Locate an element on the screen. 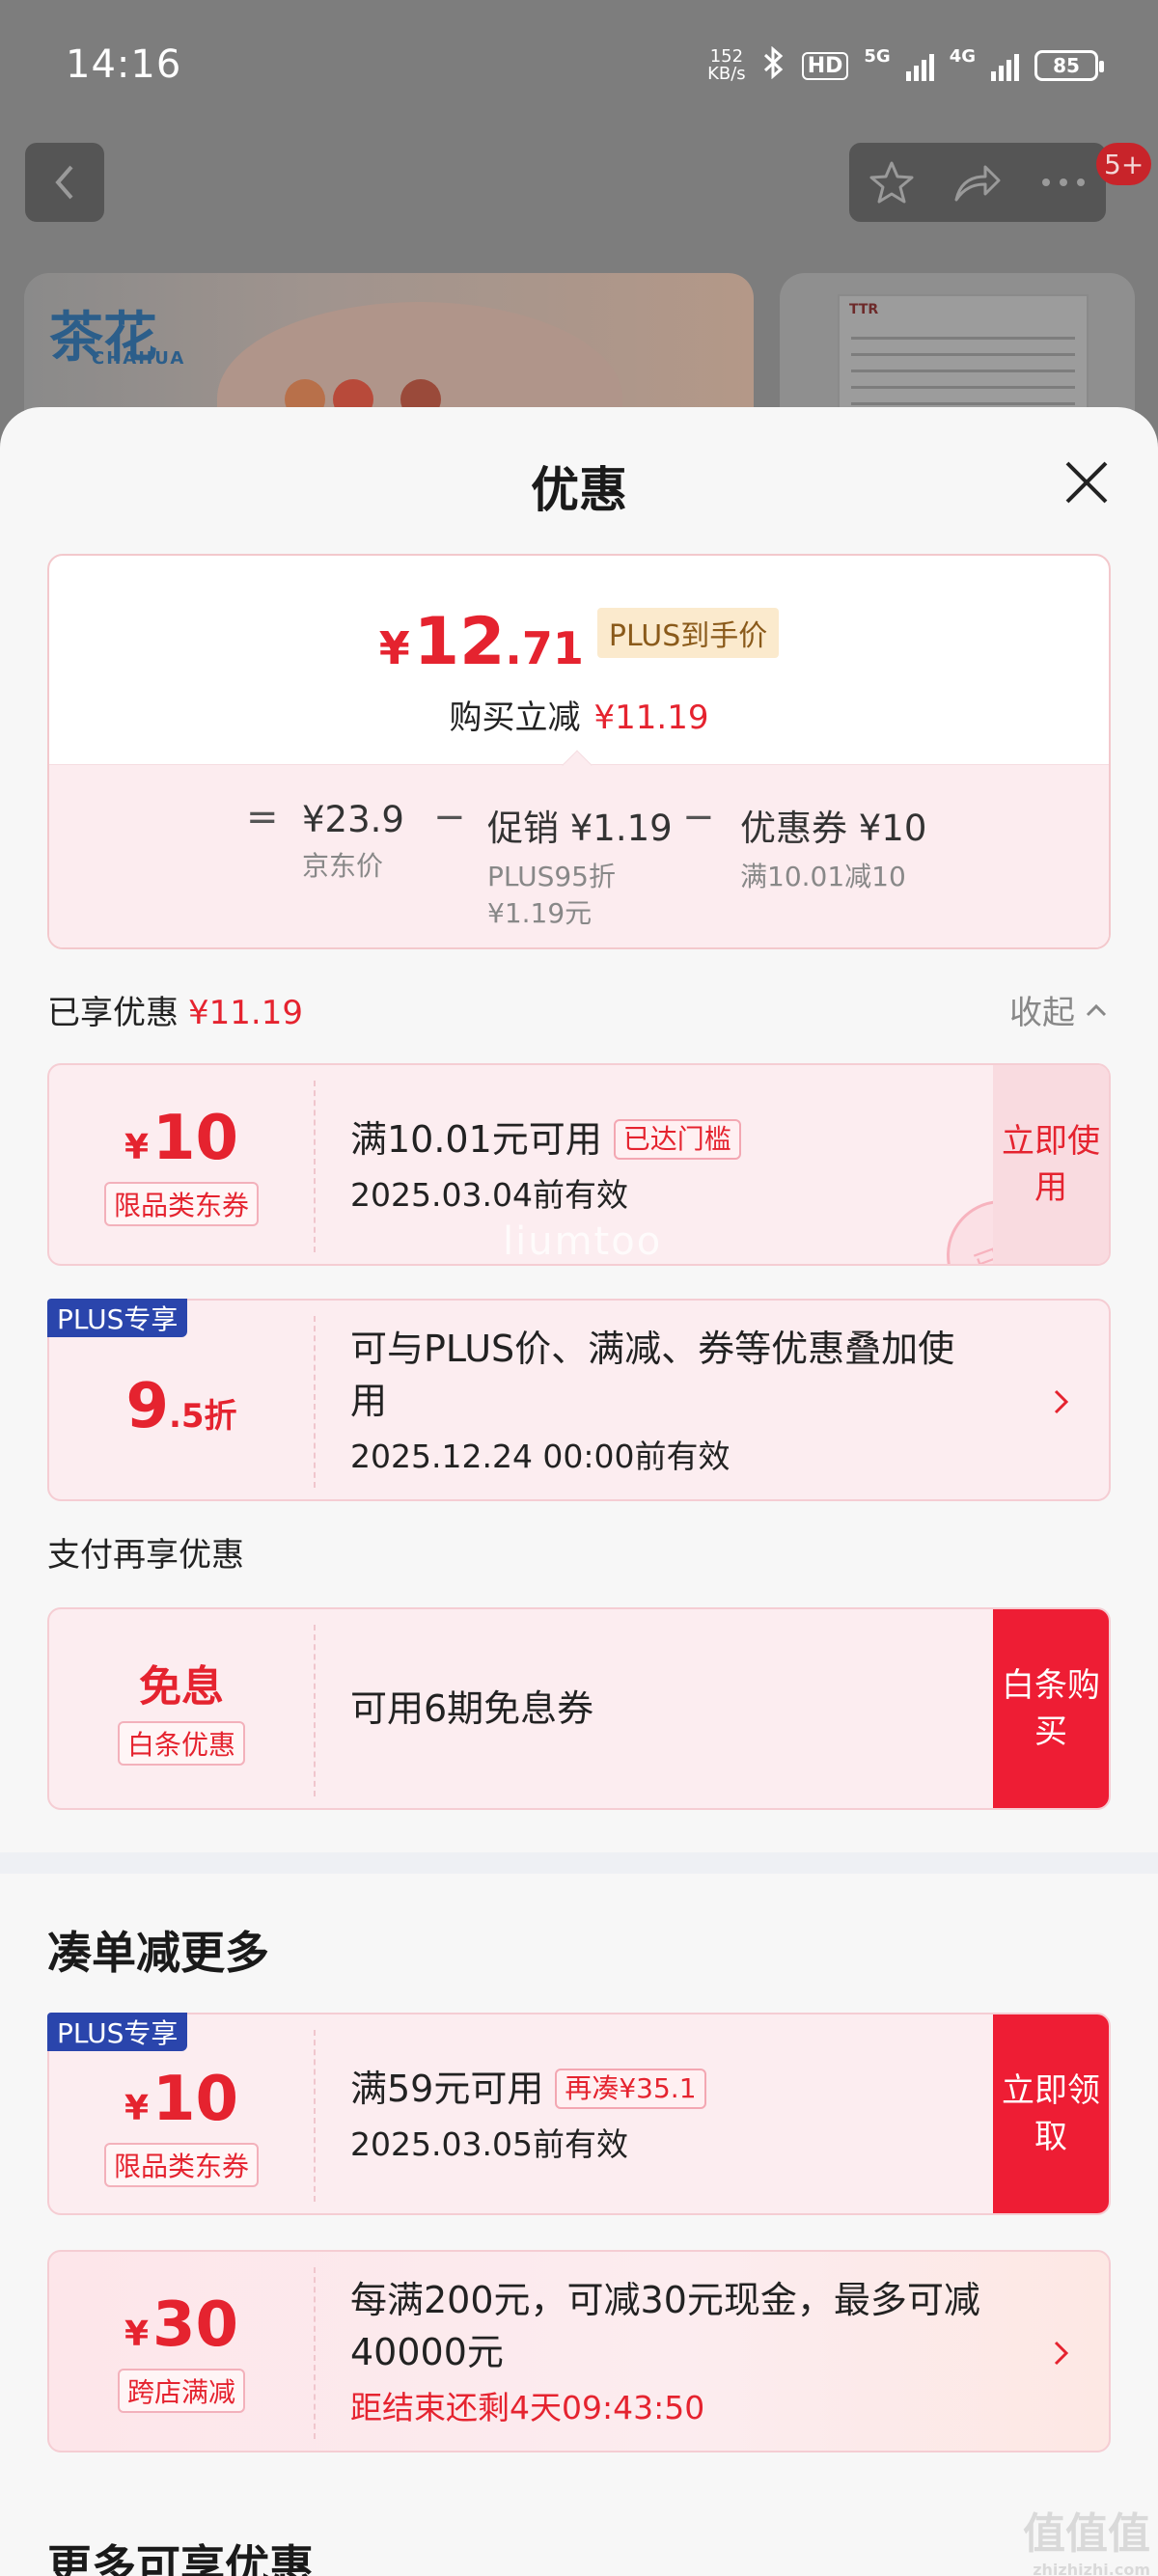 The height and width of the screenshot is (2576, 1158). site-watermark: 值值值 zhizhizhi.com is located at coordinates (1086, 2543).